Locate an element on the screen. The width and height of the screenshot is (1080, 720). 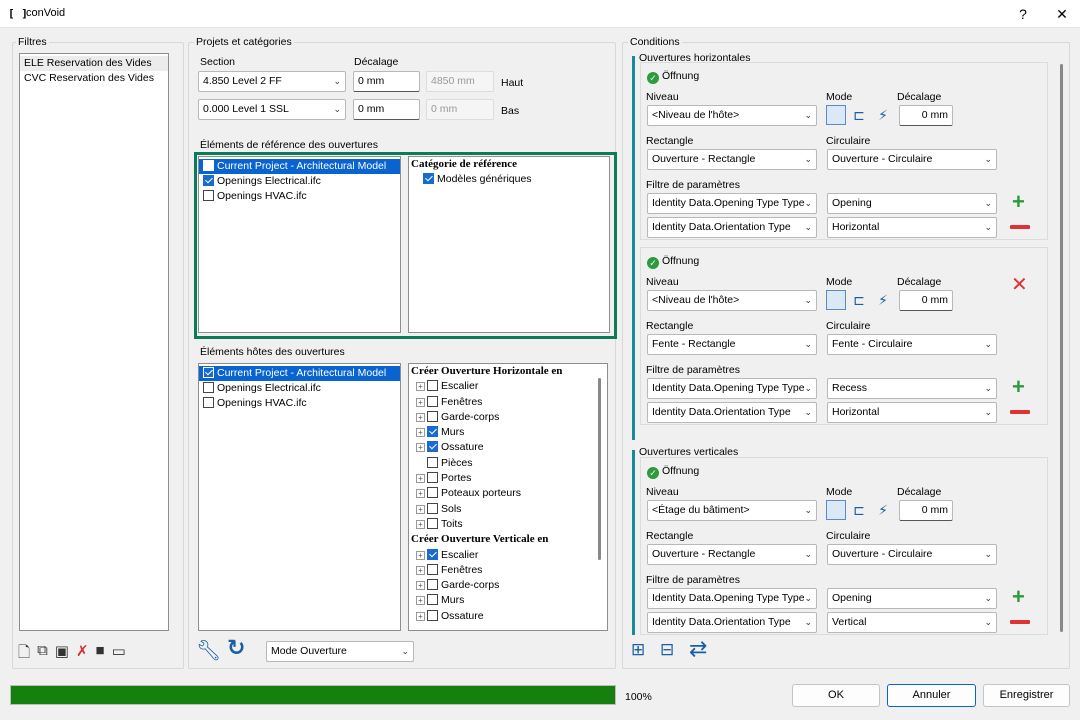
filter-item: ELE Reservation des Vides is located at coordinates (94, 63).